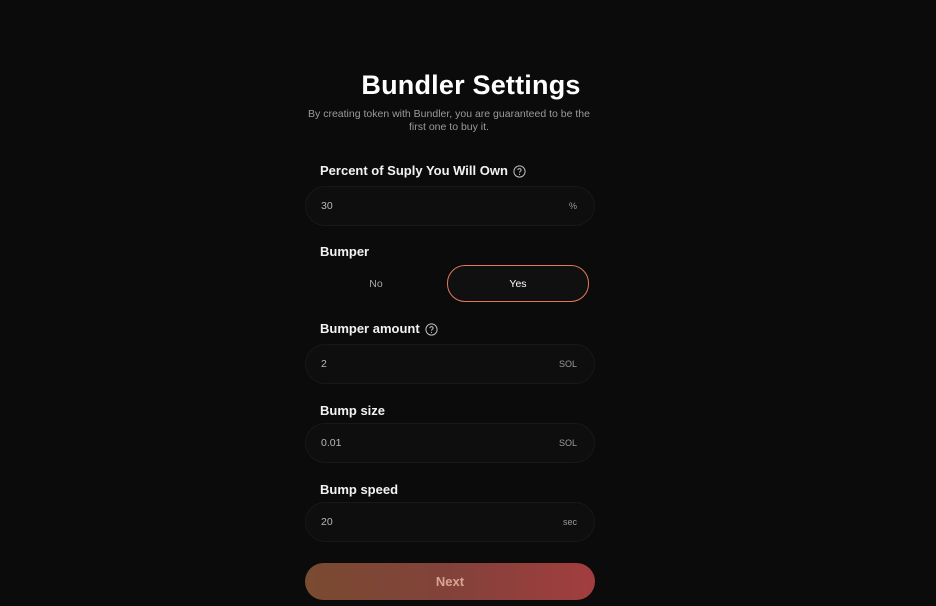 This screenshot has width=936, height=606. I want to click on bump-speed-label: Bump speed, so click(359, 489).